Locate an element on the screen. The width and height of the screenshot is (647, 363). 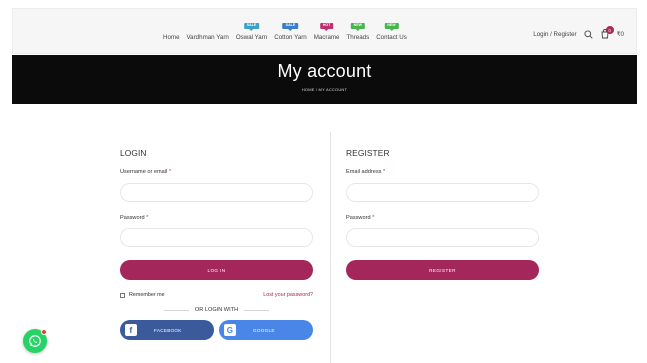
whatsapp-icon is located at coordinates (35, 341).